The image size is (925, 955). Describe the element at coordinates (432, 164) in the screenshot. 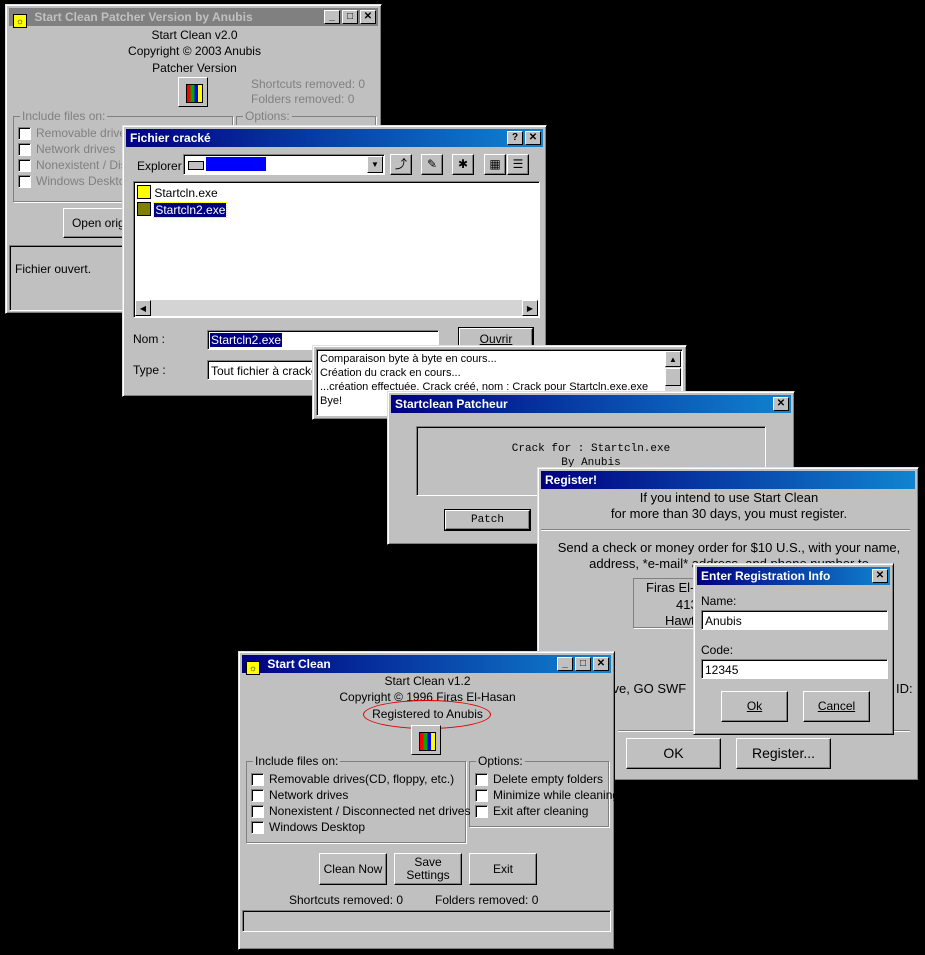

I see `desktop-icon: ✎` at that location.